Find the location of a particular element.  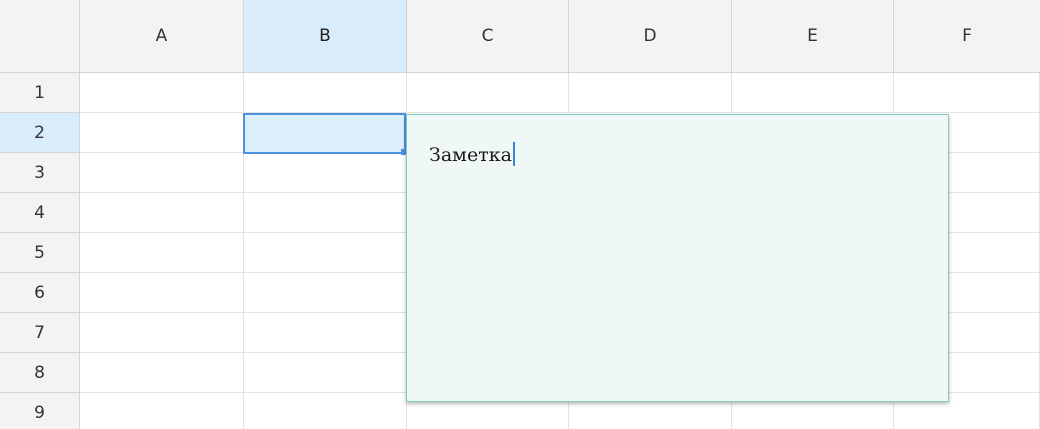

select-all-corner is located at coordinates (40, 36).